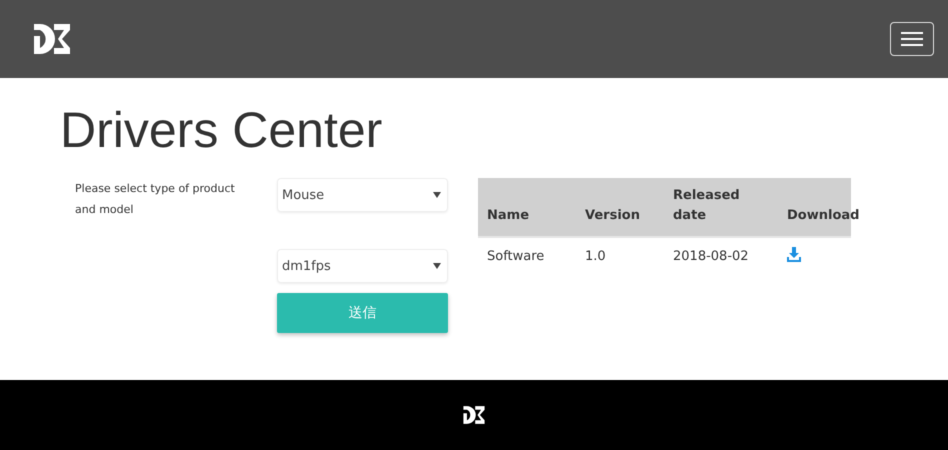 This screenshot has width=948, height=450. I want to click on column-header: Download, so click(823, 215).